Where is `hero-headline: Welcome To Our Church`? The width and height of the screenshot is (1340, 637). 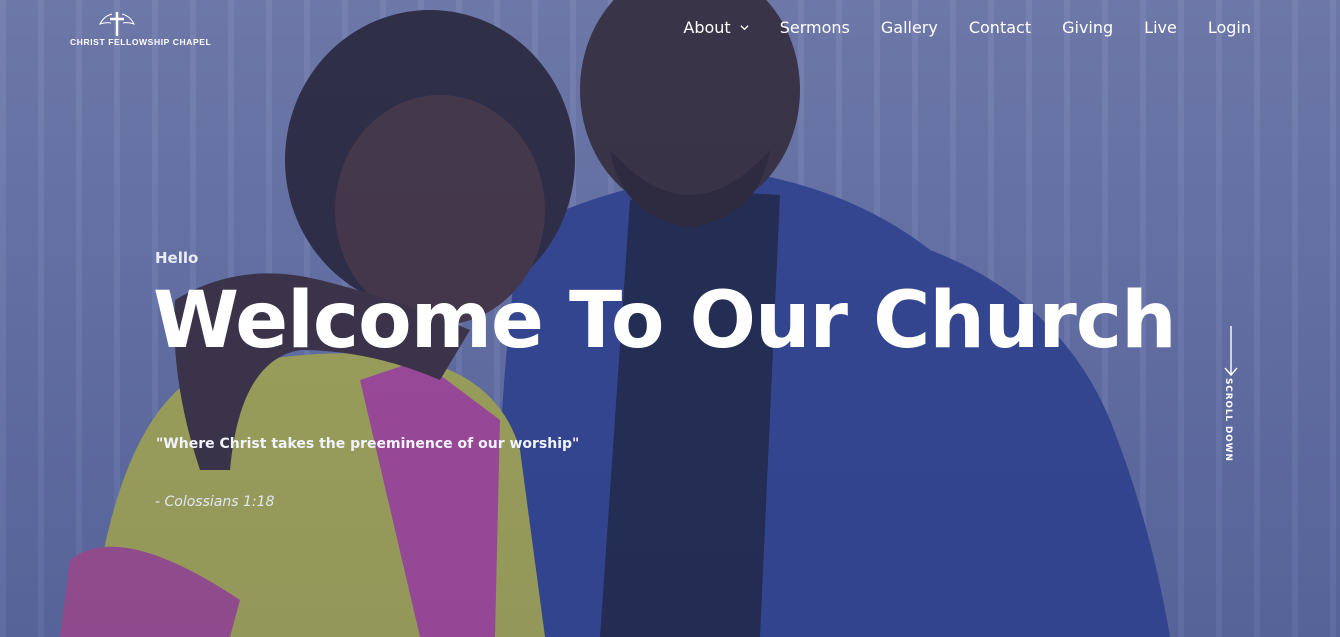
hero-headline: Welcome To Our Church is located at coordinates (665, 321).